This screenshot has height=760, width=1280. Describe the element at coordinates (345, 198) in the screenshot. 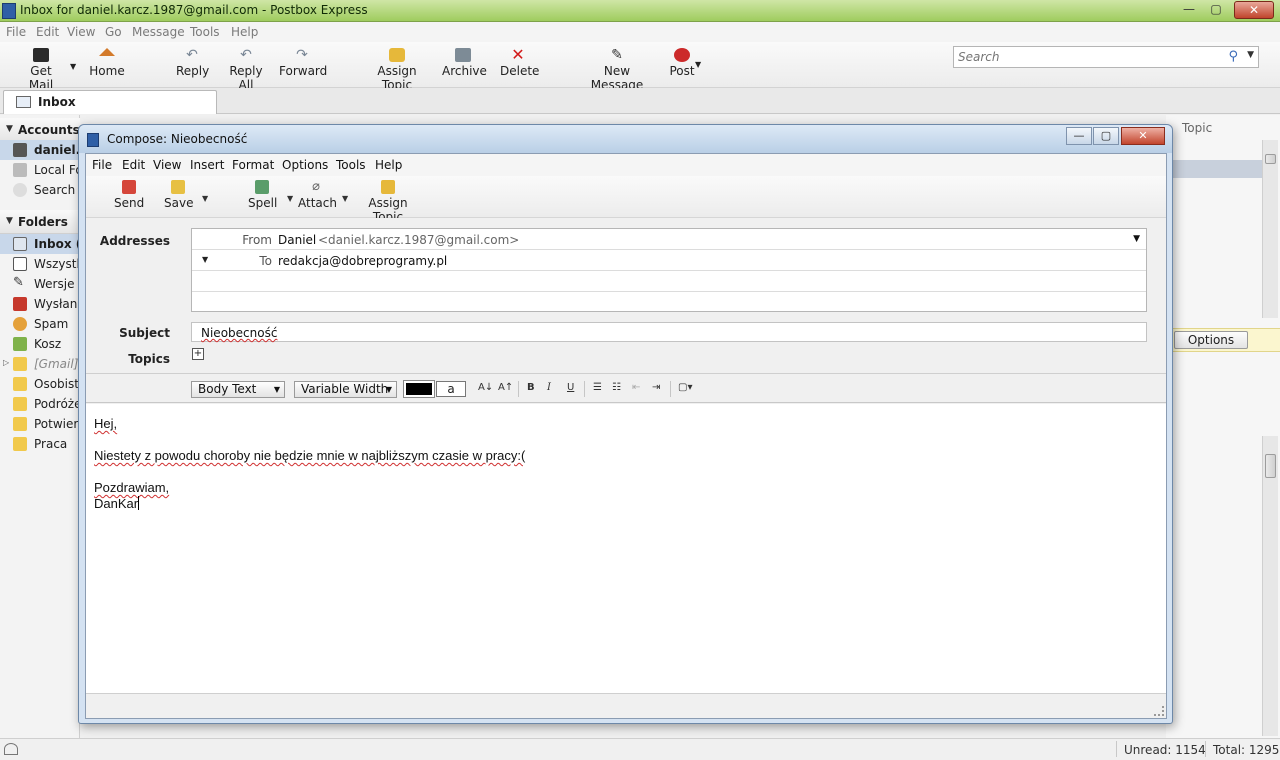

I see `attach-dropdown-icon: ▼` at that location.